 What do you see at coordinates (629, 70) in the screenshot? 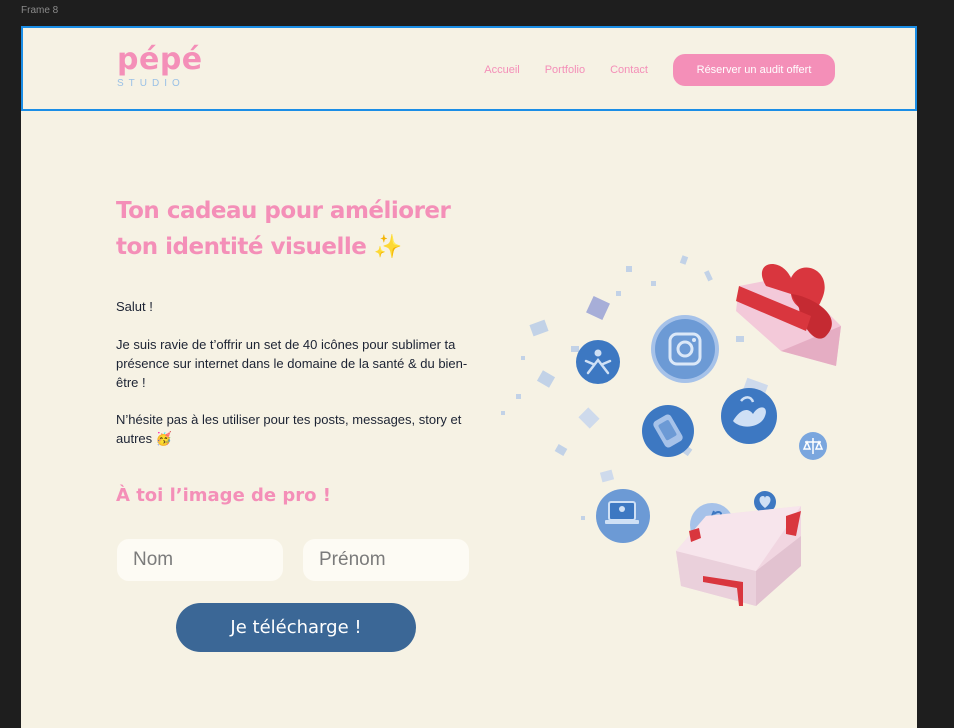
I see `nav-contact: Contact` at bounding box center [629, 70].